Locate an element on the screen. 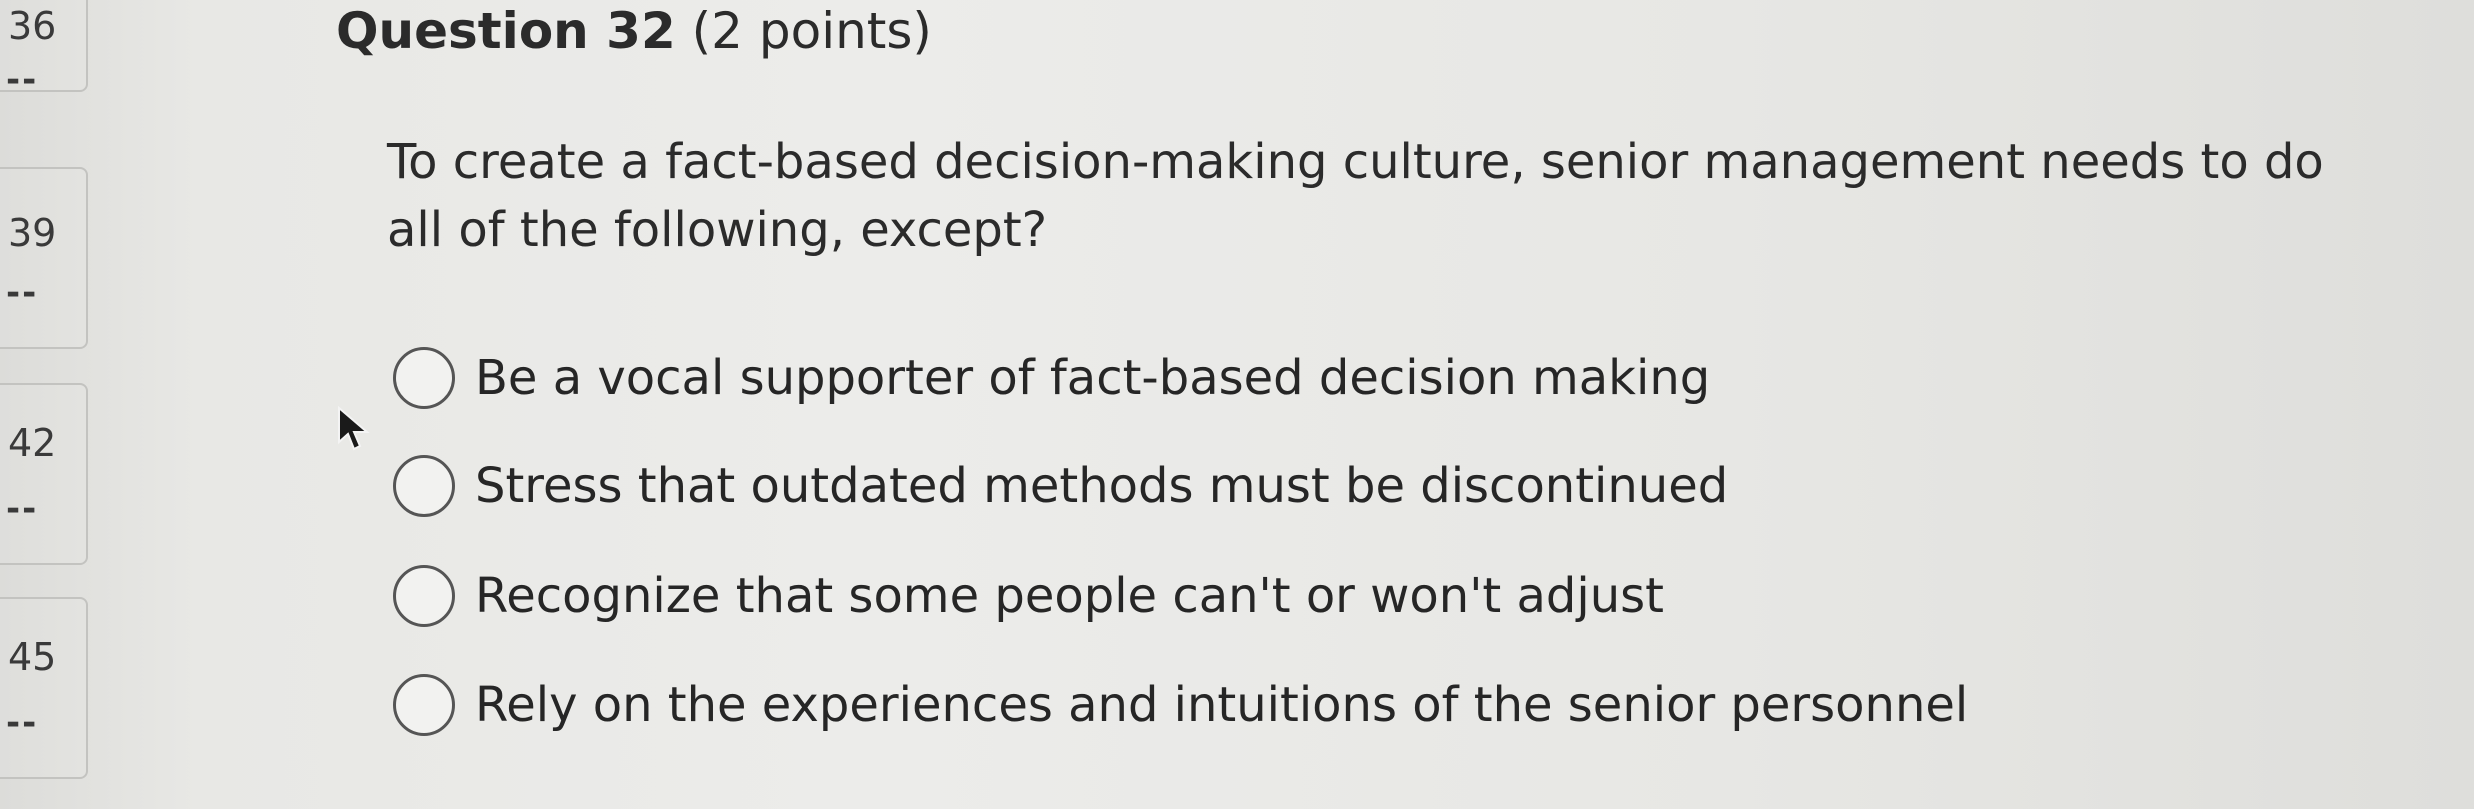  nav-tile-45: 45 -- is located at coordinates (44, 688).